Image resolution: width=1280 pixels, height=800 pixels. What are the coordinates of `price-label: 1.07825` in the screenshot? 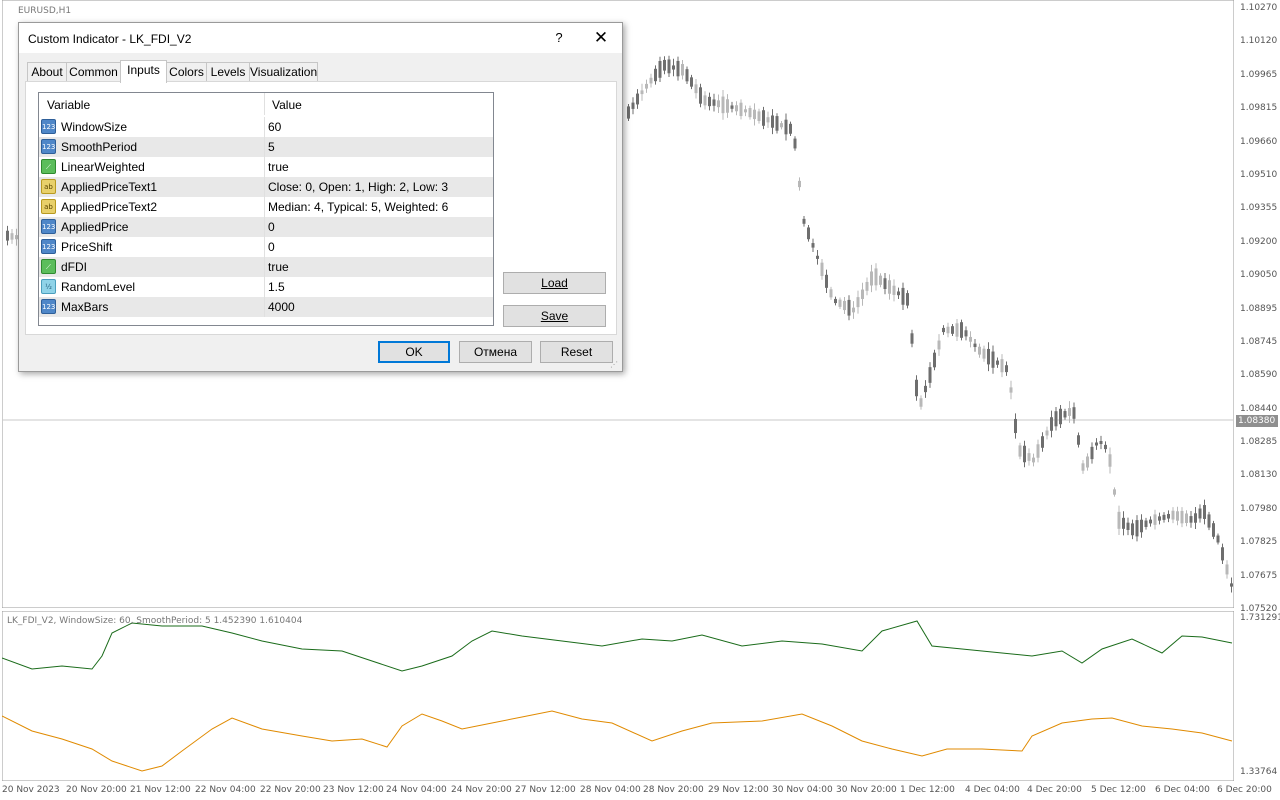 It's located at (1259, 542).